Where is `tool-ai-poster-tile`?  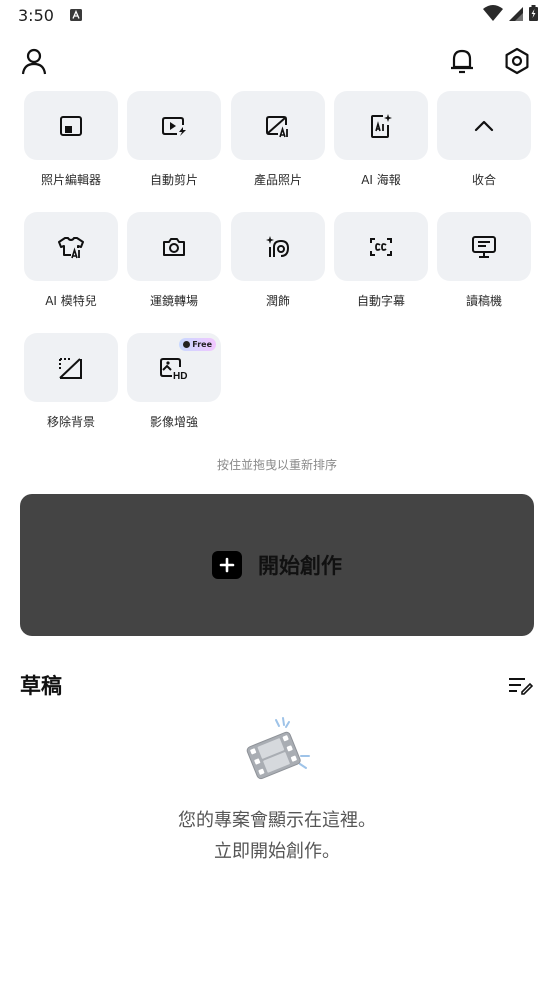 tool-ai-poster-tile is located at coordinates (381, 125).